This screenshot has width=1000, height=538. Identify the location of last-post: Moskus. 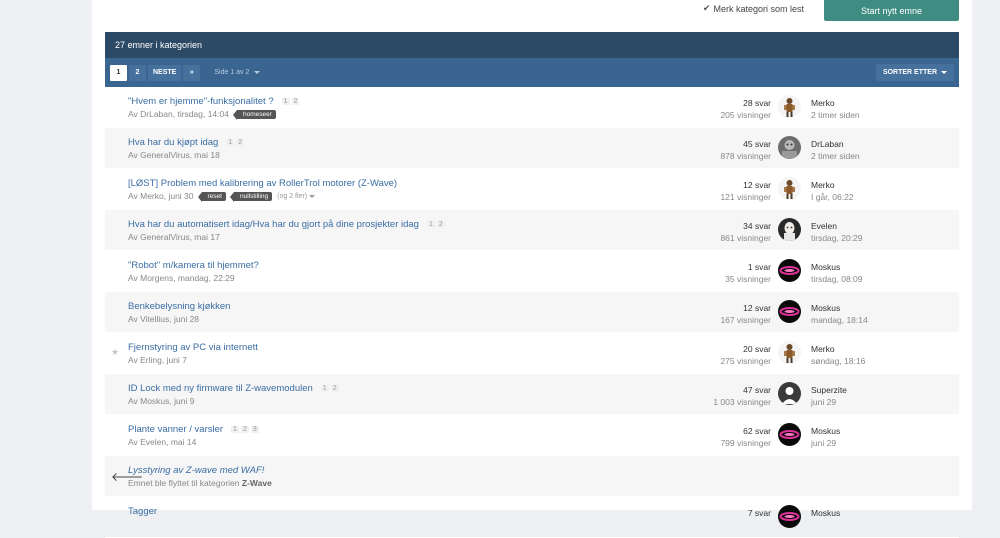
(825, 513).